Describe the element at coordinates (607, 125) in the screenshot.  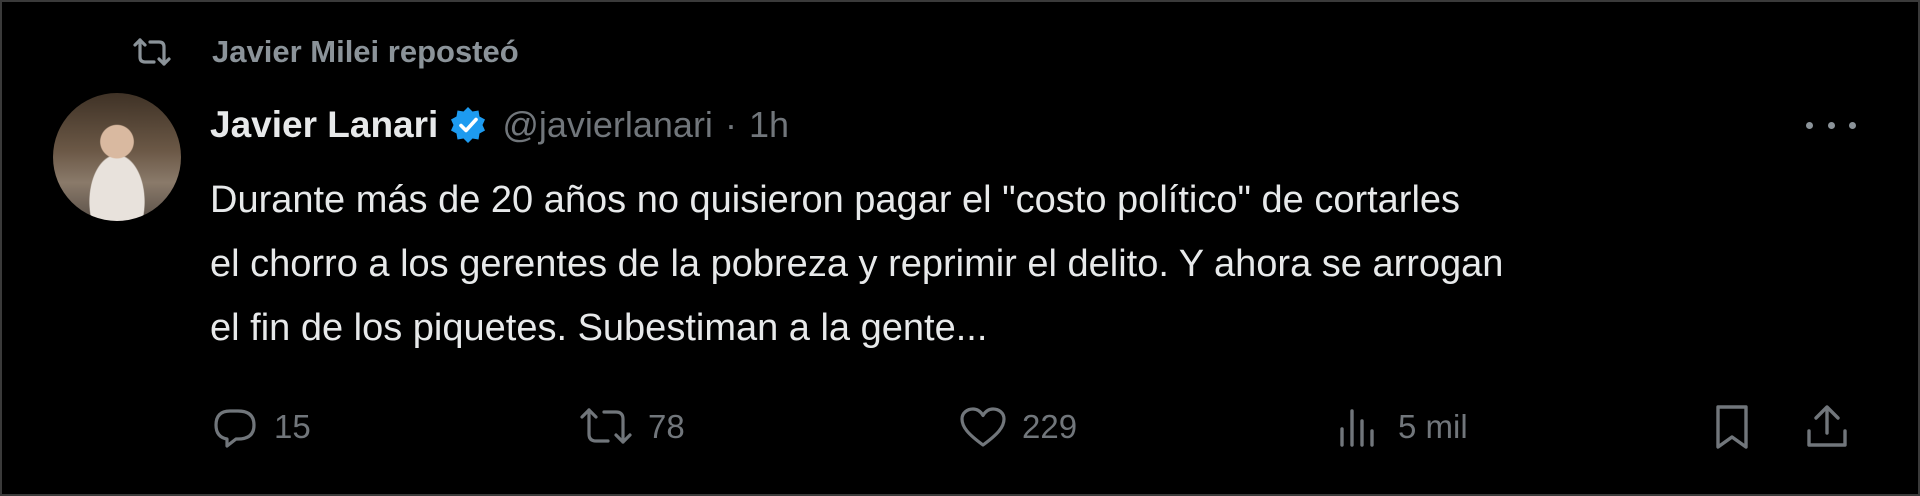
I see `author-handle: @javierlanari` at that location.